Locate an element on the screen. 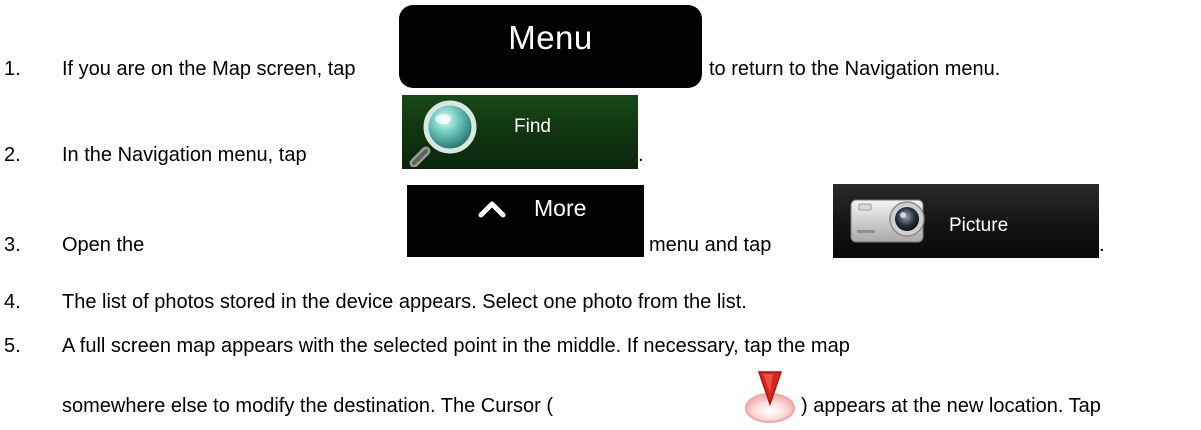 This screenshot has width=1201, height=430. step-2-text-after: . is located at coordinates (641, 155).